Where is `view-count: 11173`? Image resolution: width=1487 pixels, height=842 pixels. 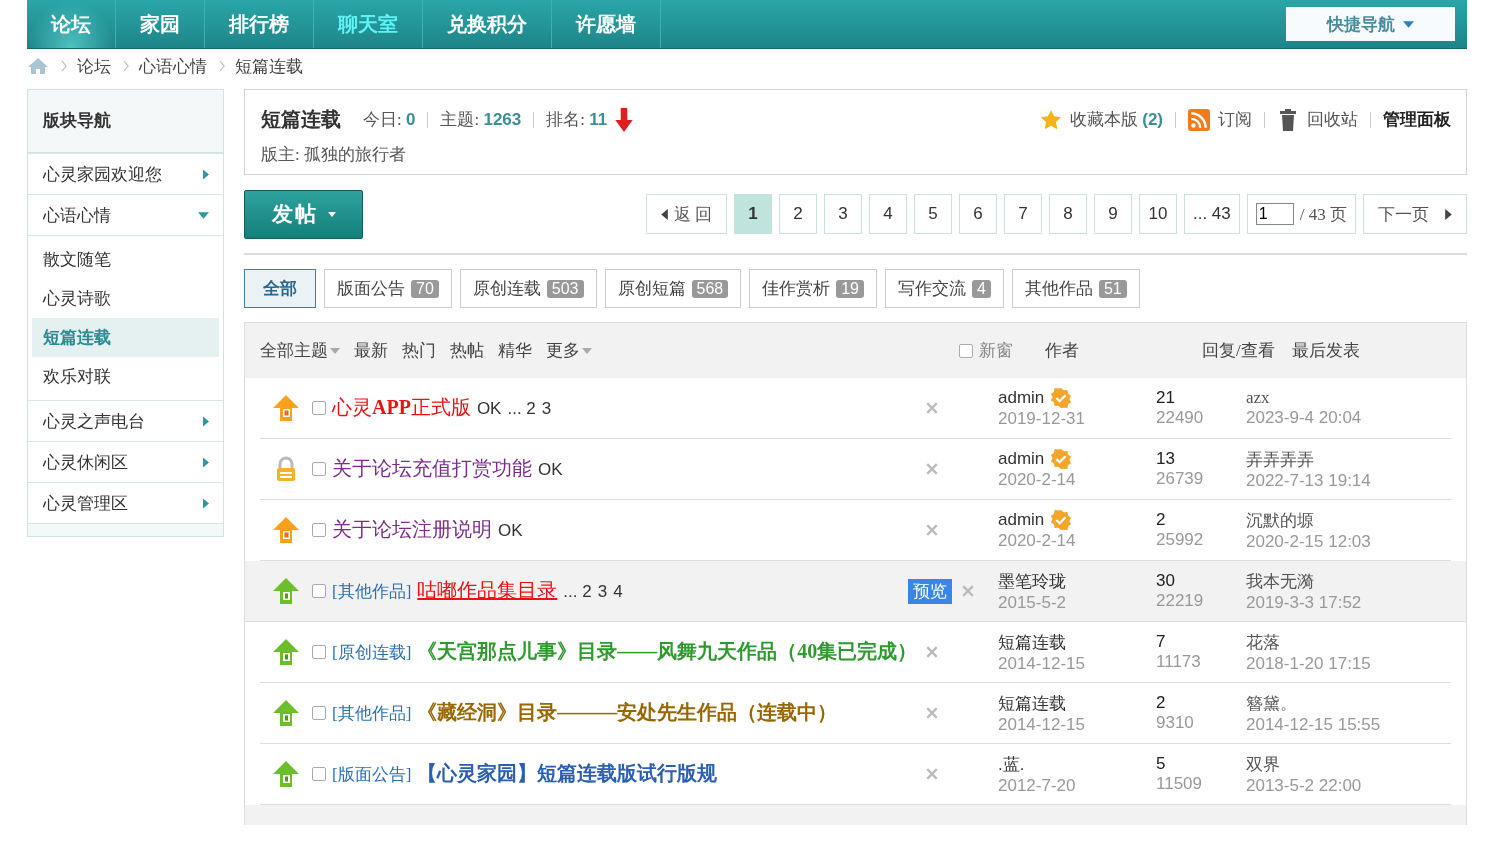 view-count: 11173 is located at coordinates (1179, 662).